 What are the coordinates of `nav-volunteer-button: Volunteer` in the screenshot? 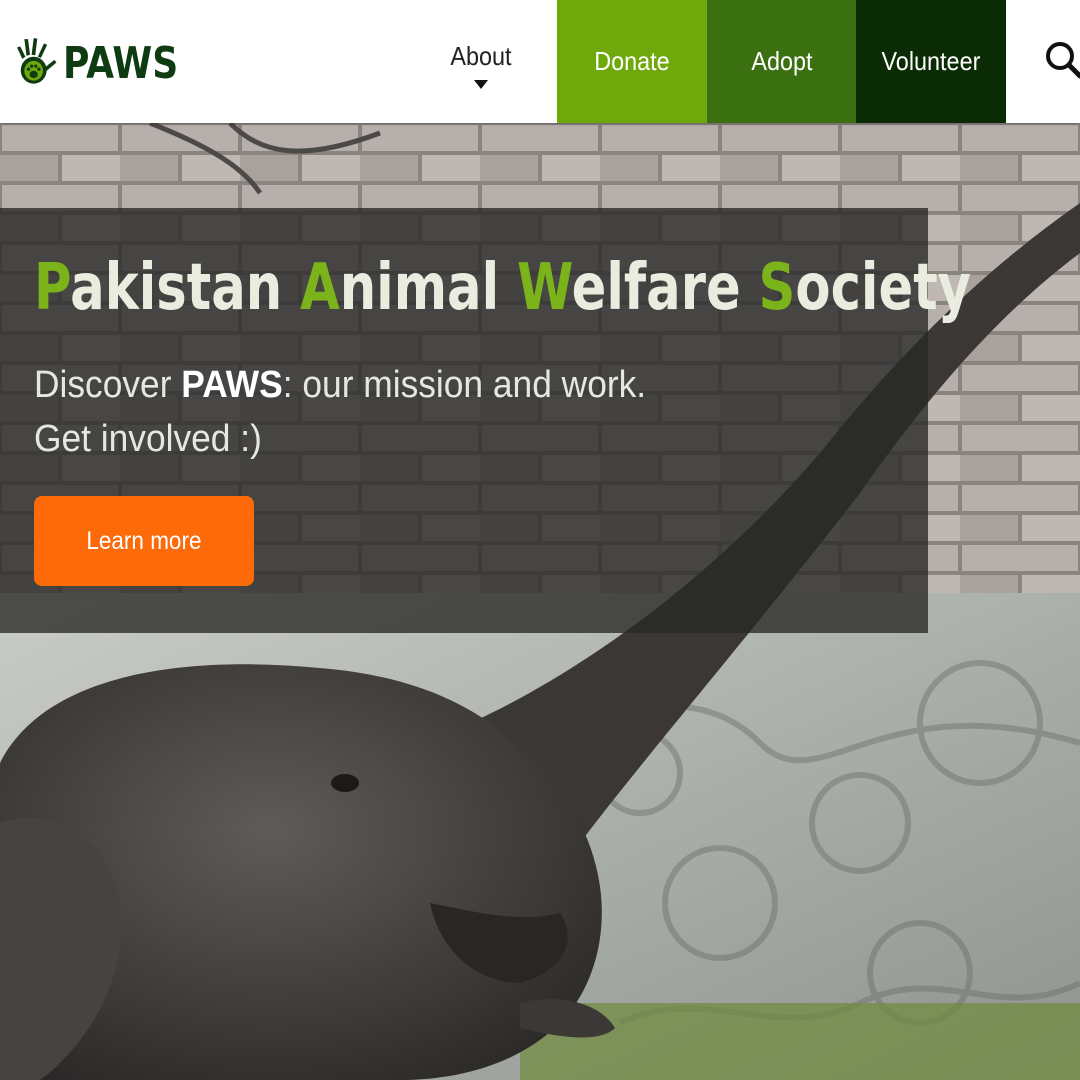 It's located at (931, 61).